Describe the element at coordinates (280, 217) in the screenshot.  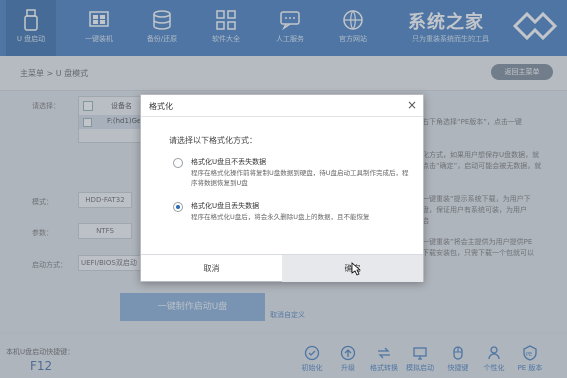
I see `option-lose-data-desc: 程序在格式化U盘后，将会永久删除U盘上的数据，且不能恢复` at that location.